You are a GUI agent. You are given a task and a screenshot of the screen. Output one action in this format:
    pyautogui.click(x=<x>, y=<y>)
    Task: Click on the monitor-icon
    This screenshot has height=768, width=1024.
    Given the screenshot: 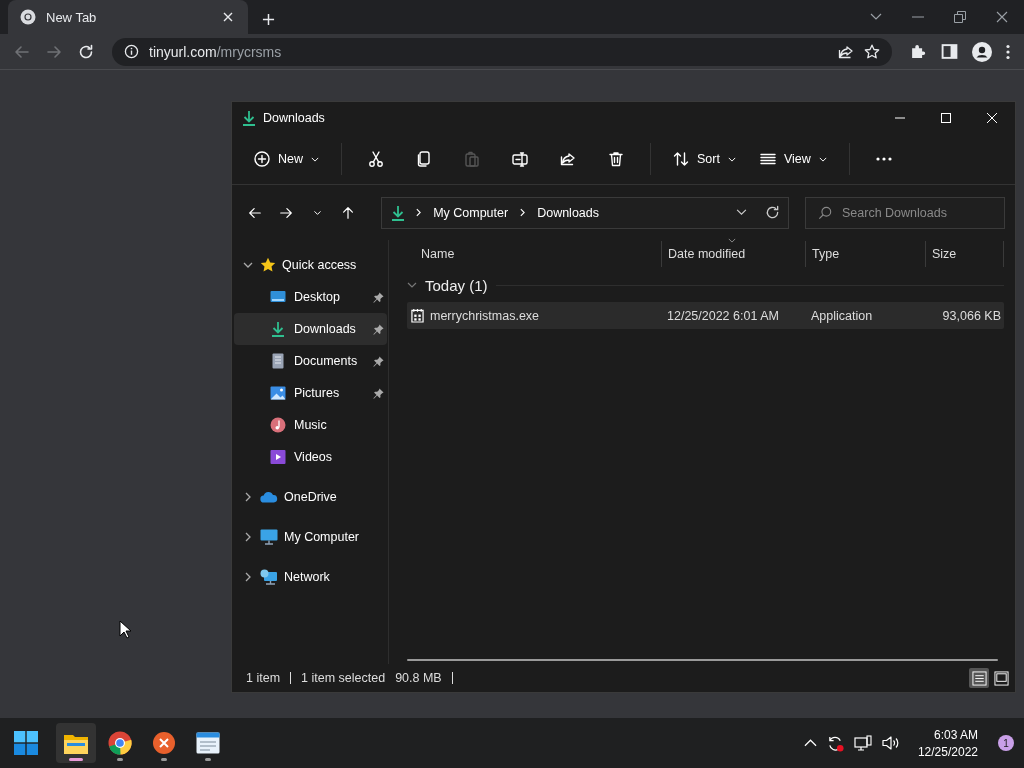 What is the action you would take?
    pyautogui.click(x=269, y=537)
    